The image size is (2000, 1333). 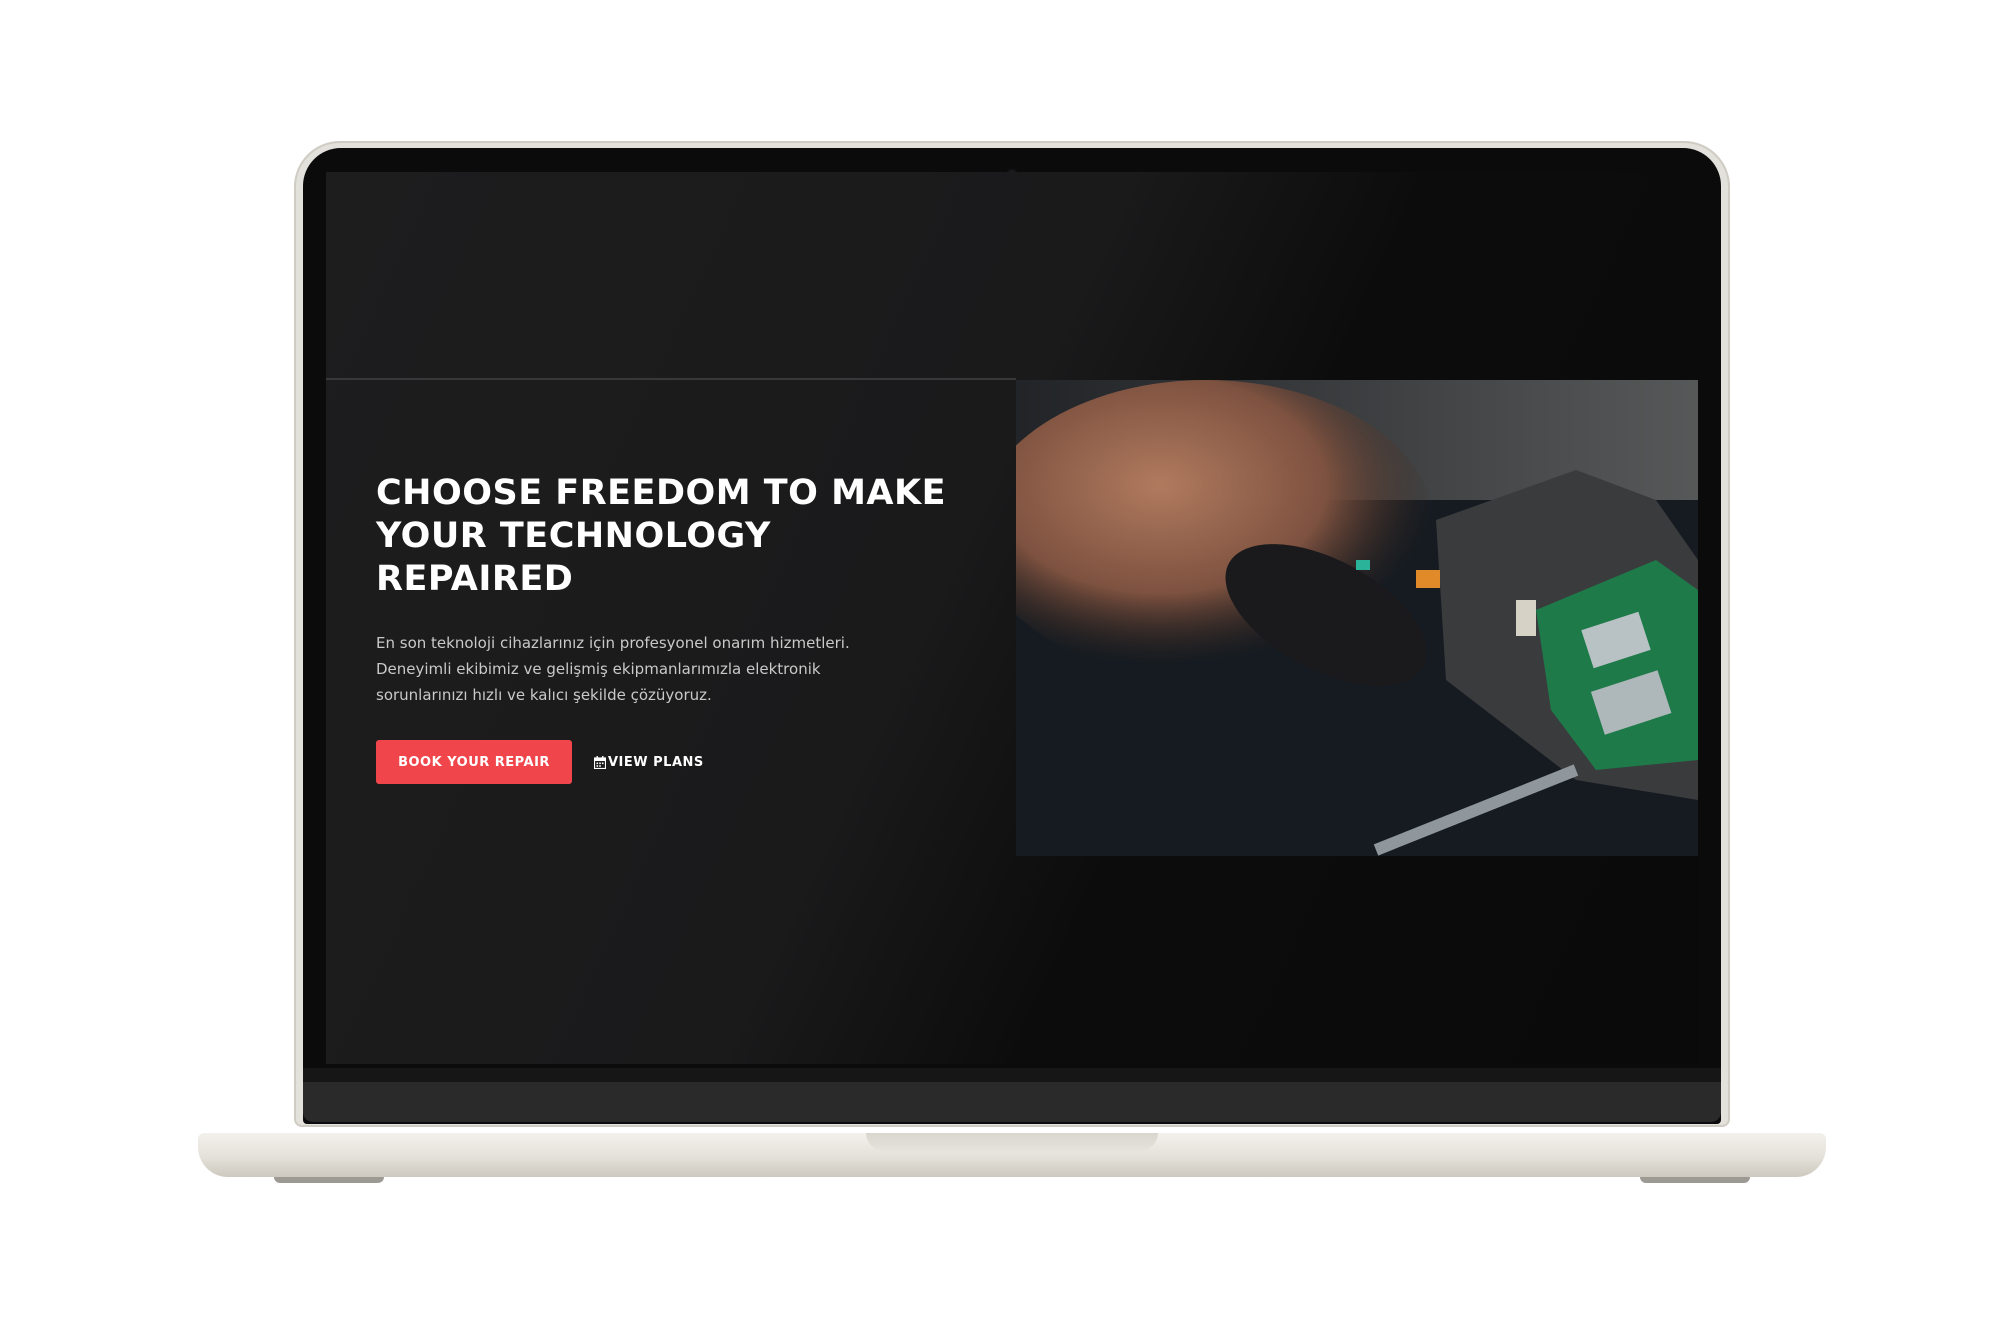 What do you see at coordinates (600, 762) in the screenshot?
I see `calendar-icon` at bounding box center [600, 762].